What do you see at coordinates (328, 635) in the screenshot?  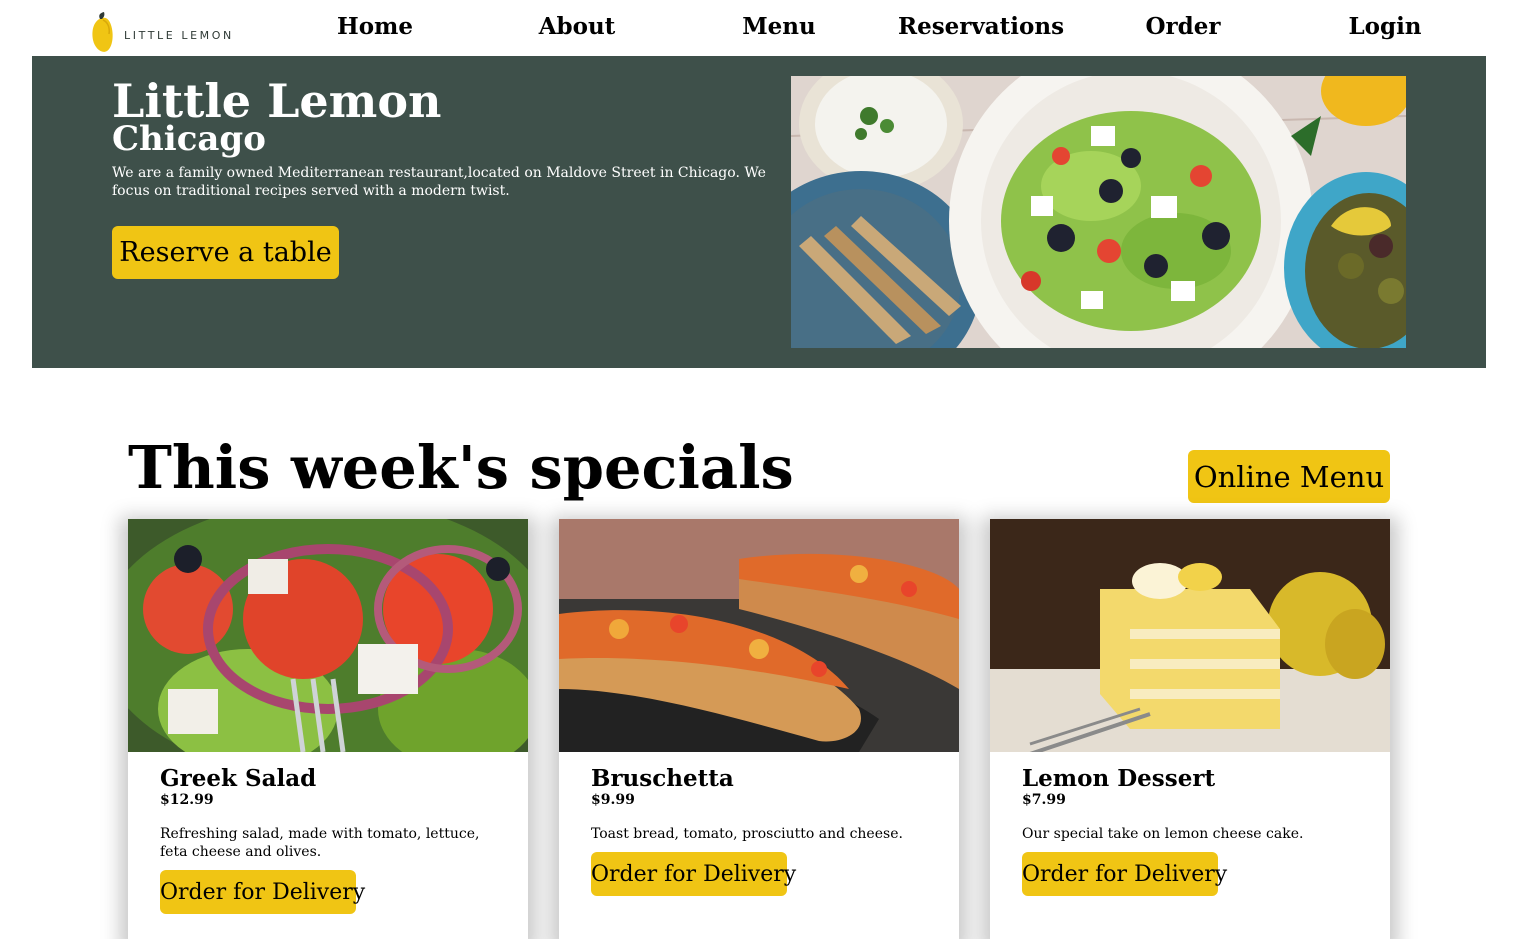 I see `greek-salad-image` at bounding box center [328, 635].